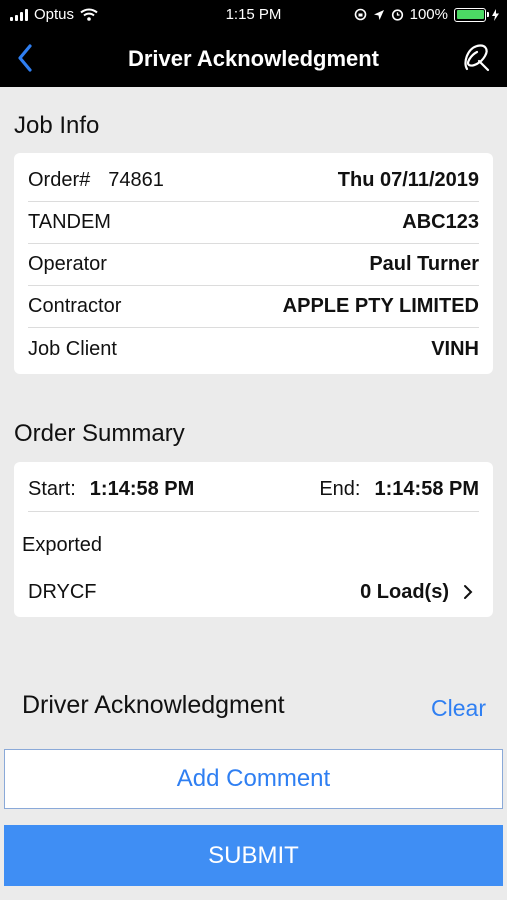  What do you see at coordinates (404, 591) in the screenshot?
I see `loads-count: 0 Load(s)` at bounding box center [404, 591].